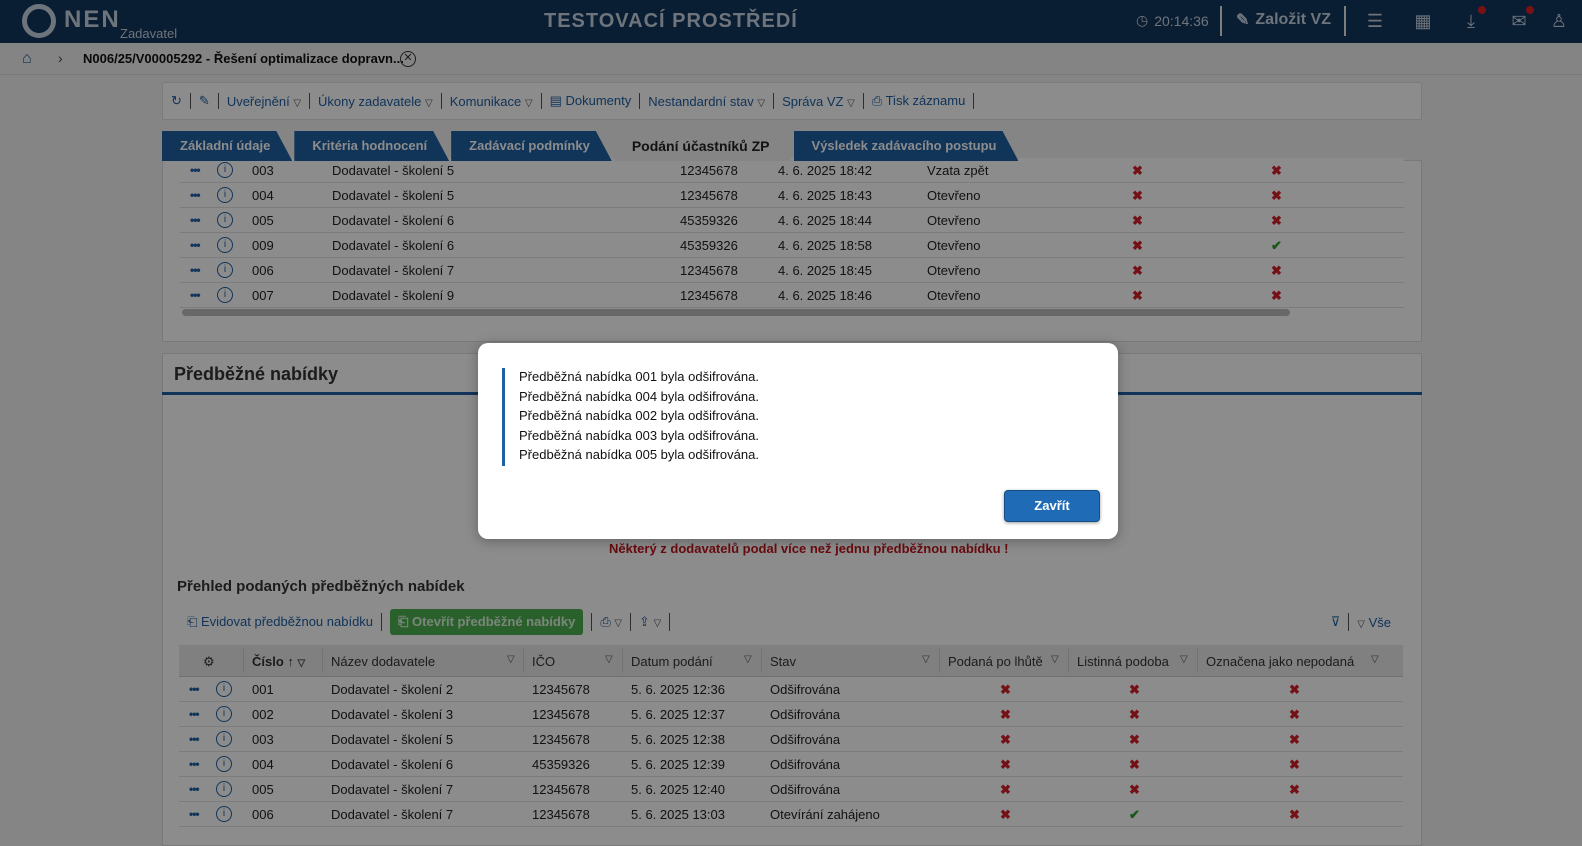 The height and width of the screenshot is (846, 1582). I want to click on message-line: Předběžná nabídka 001 byla odšifrována., so click(639, 376).